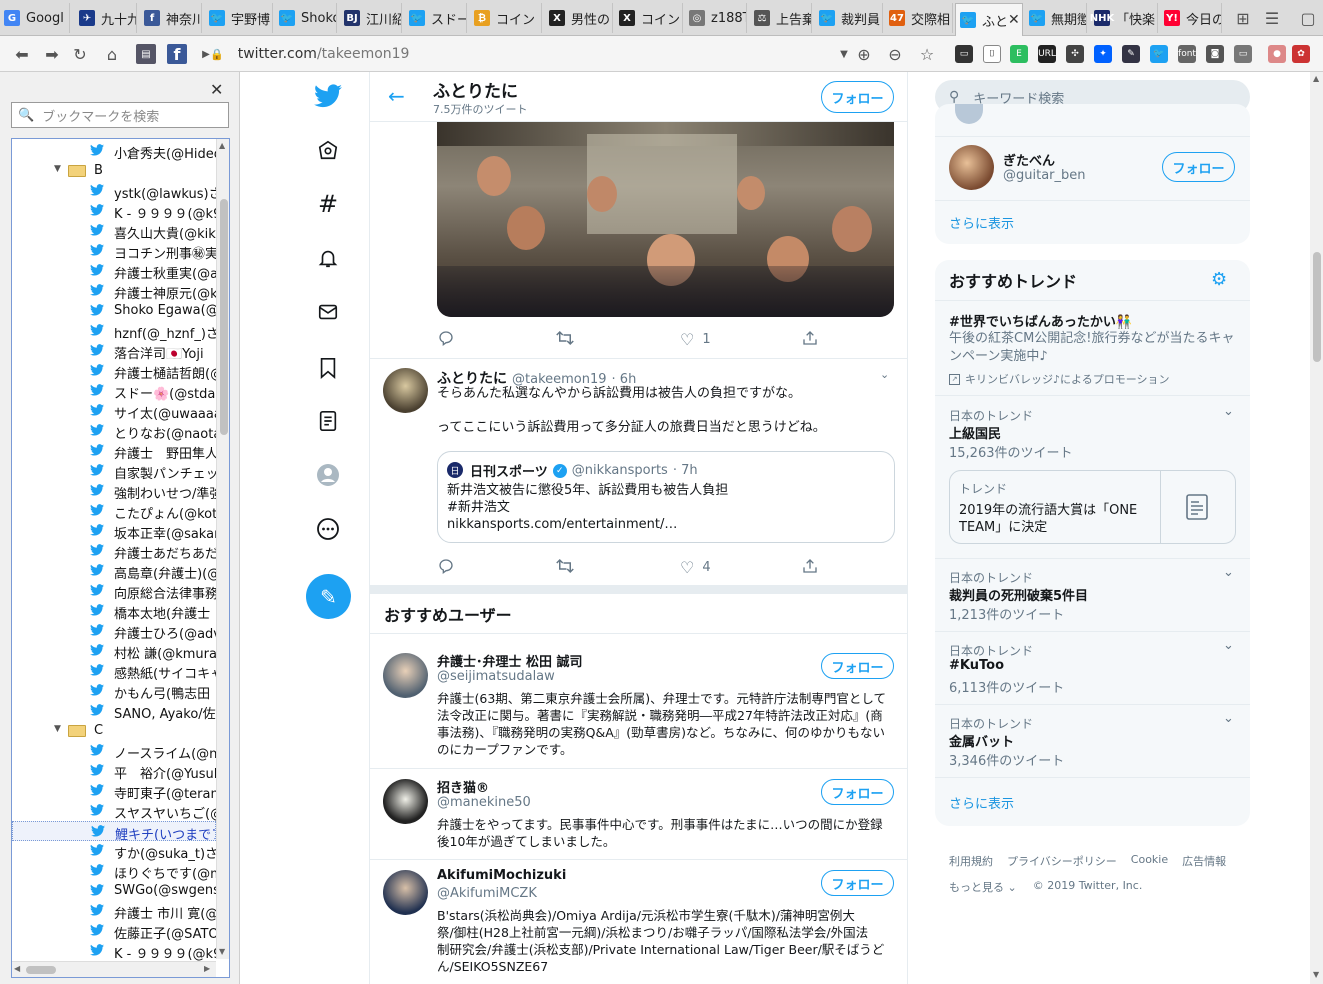 The height and width of the screenshot is (984, 1323). What do you see at coordinates (114, 371) in the screenshot?
I see `bookmark-item: 弁護士樋詰哲朗(@` at bounding box center [114, 371].